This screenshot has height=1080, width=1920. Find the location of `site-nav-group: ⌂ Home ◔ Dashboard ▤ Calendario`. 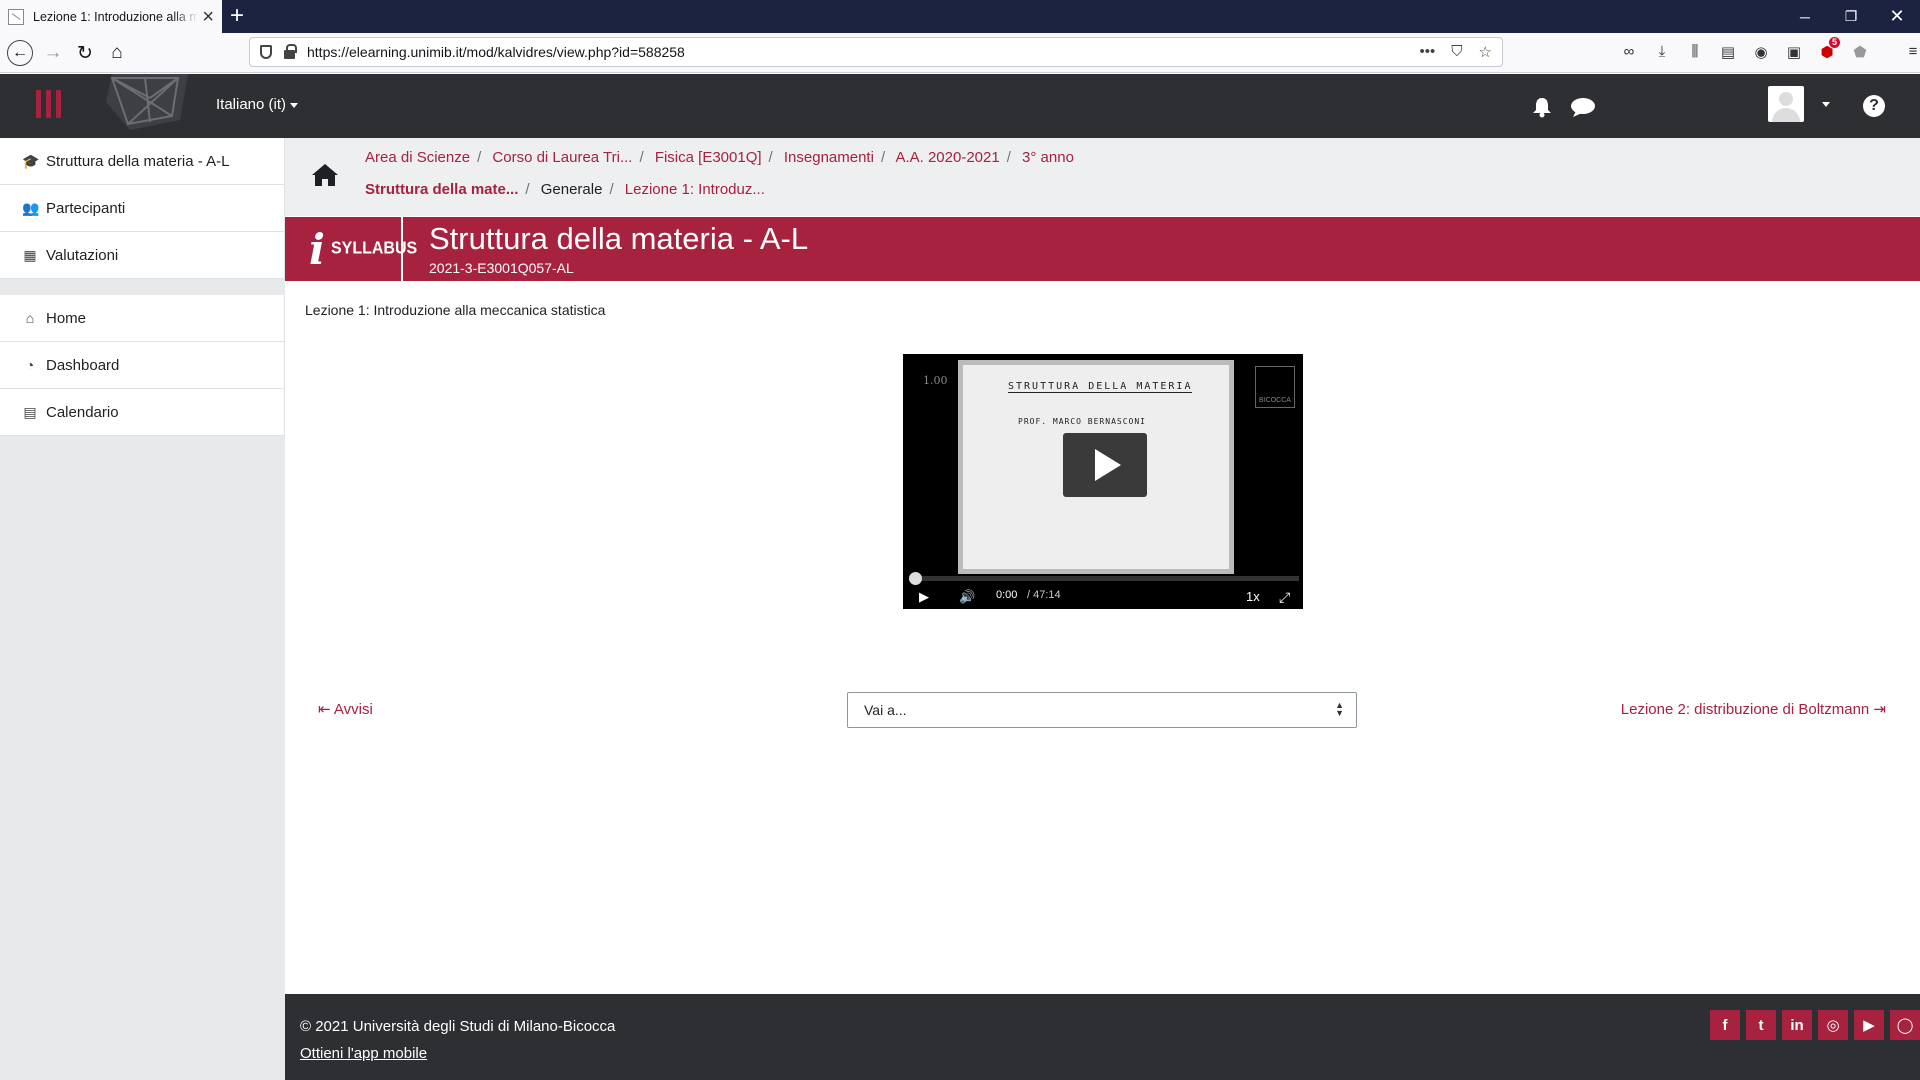

site-nav-group: ⌂ Home ◔ Dashboard ▤ Calendario is located at coordinates (142, 365).